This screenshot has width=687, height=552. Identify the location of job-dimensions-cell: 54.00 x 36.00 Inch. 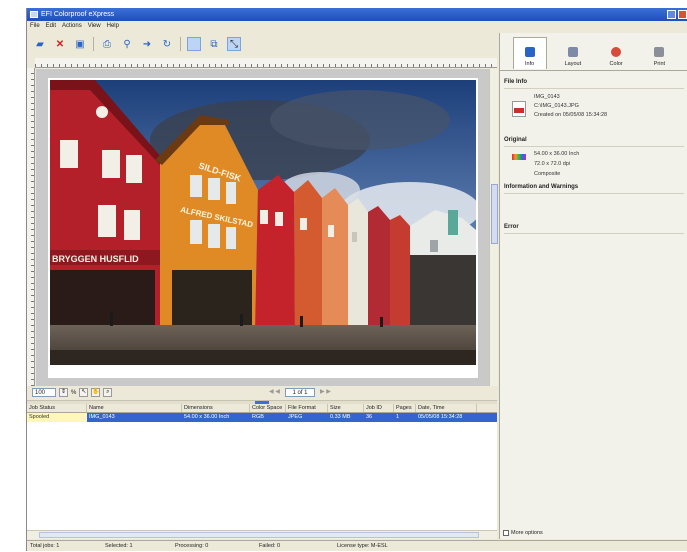
(207, 417).